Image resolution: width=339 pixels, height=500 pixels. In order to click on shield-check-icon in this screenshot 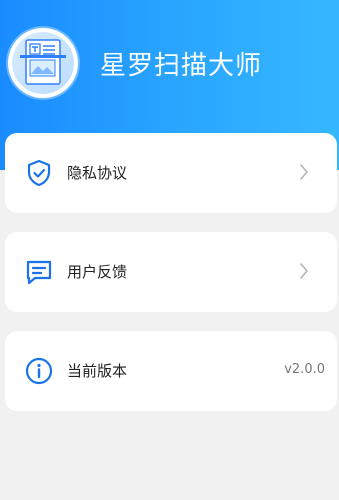, I will do `click(39, 173)`.